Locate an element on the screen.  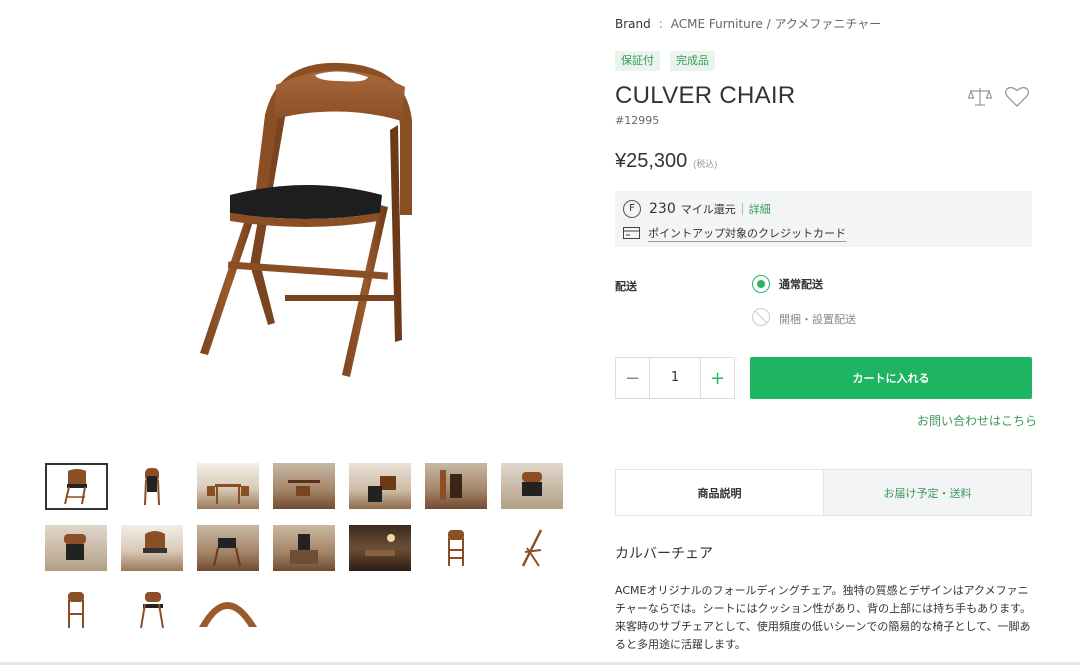
price-value: ¥25,300 is located at coordinates (651, 161).